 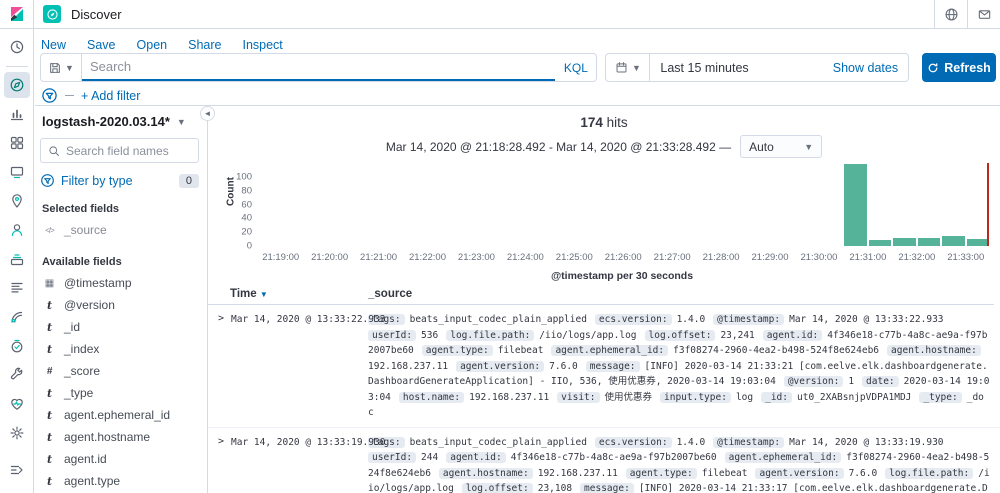 What do you see at coordinates (17, 259) in the screenshot?
I see `nav-metrics-icon` at bounding box center [17, 259].